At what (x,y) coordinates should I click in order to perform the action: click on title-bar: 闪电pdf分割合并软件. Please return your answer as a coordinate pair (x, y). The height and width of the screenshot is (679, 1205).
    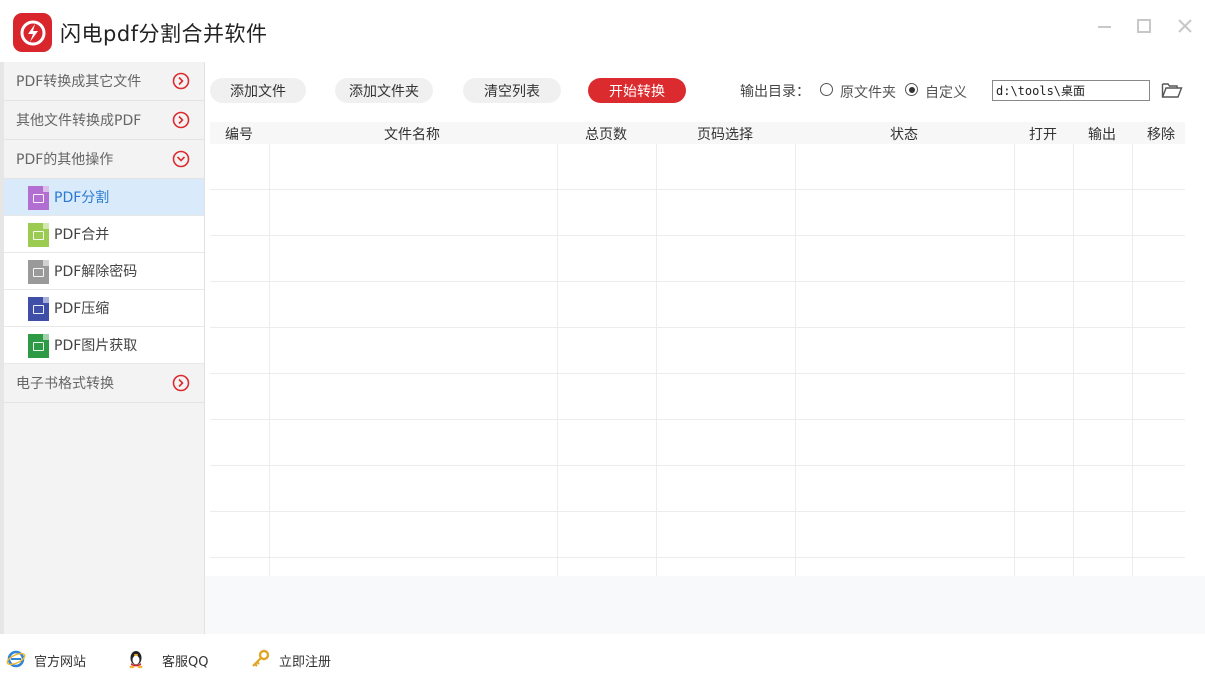
    Looking at the image, I should click on (602, 31).